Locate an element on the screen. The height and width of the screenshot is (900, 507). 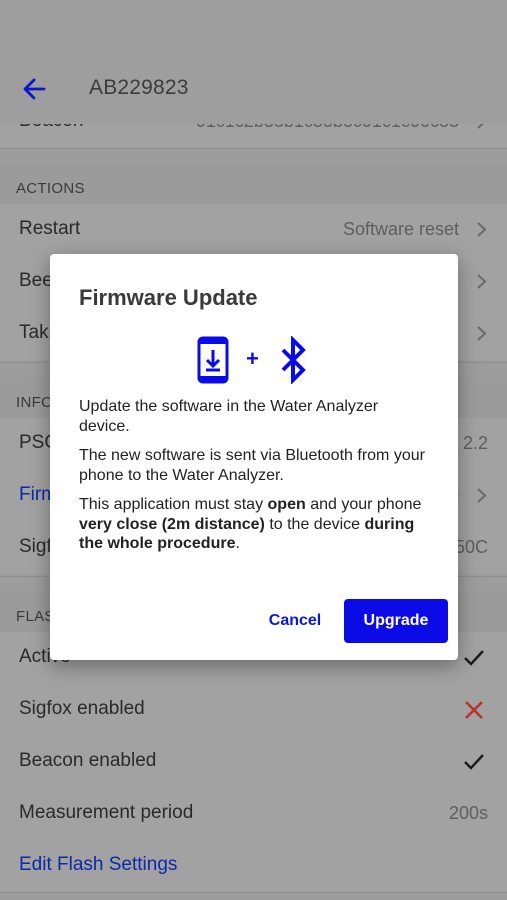
row-label: Sigf is located at coordinates (35, 546).